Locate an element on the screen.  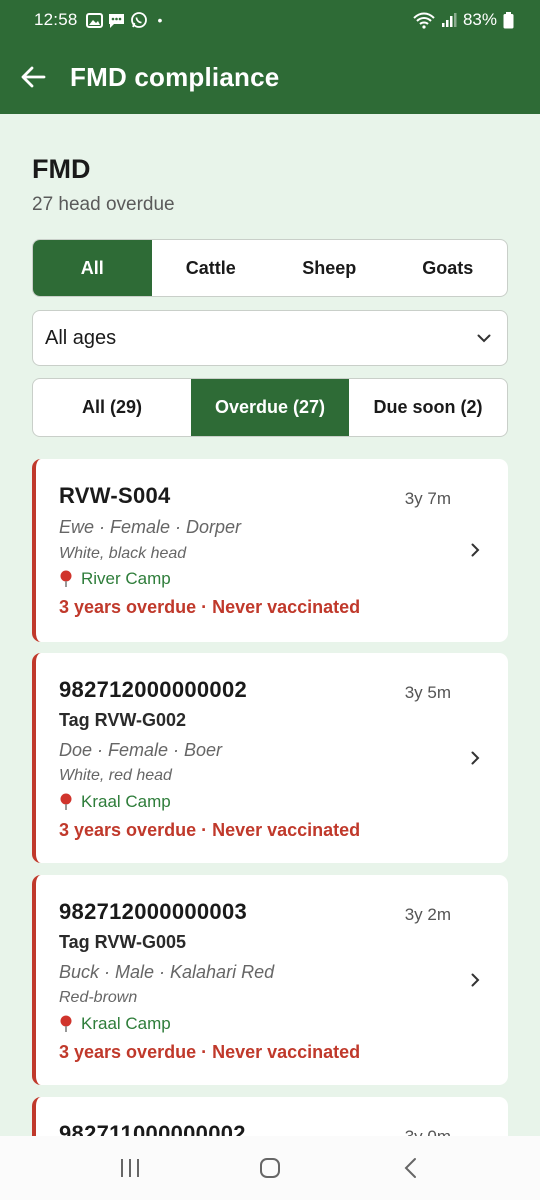
animal-age: 3y 7m is located at coordinates (427, 498).